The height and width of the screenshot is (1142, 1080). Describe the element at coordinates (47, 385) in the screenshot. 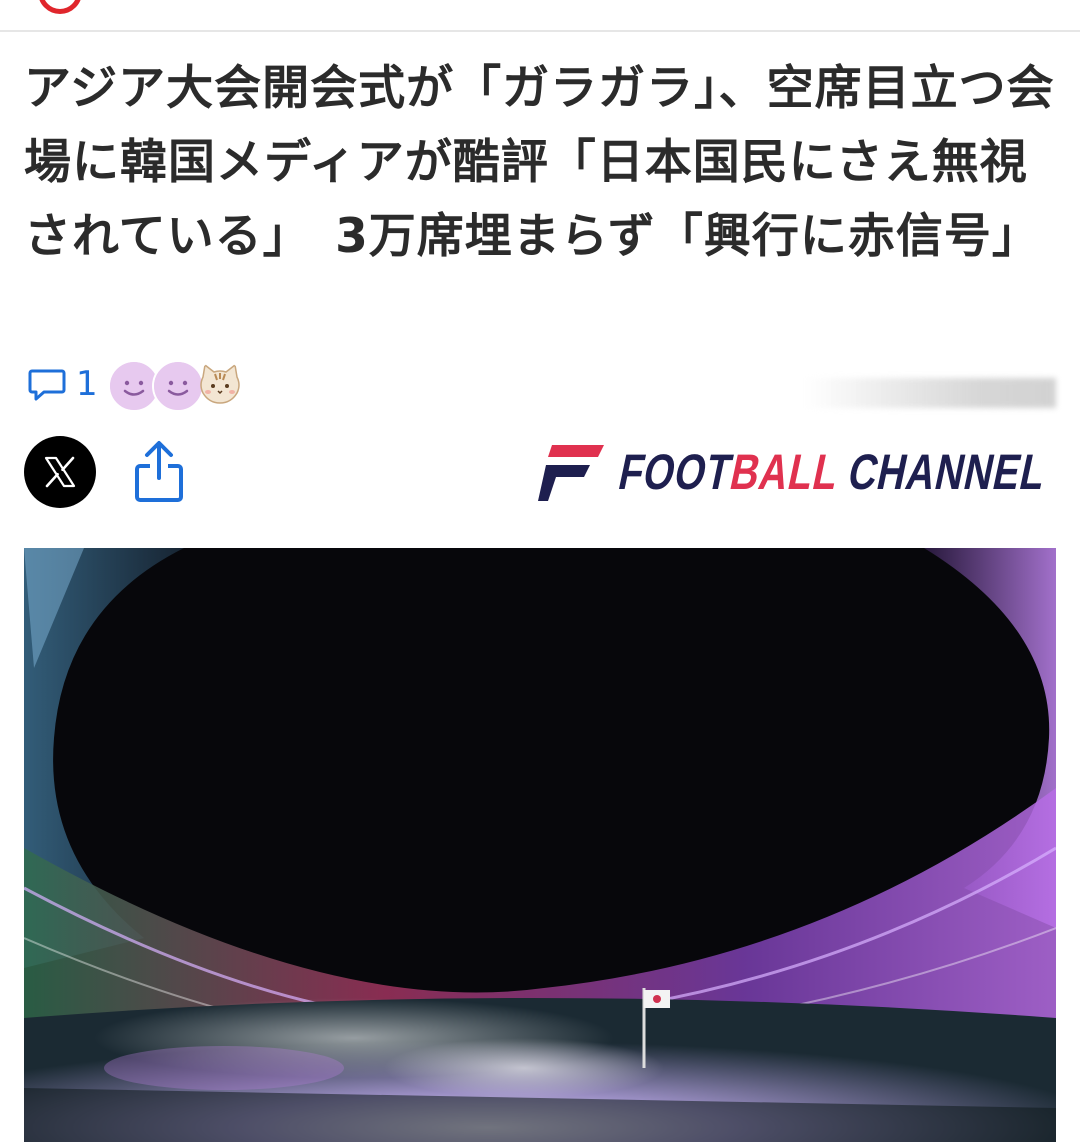

I see `speech-bubble-icon` at that location.